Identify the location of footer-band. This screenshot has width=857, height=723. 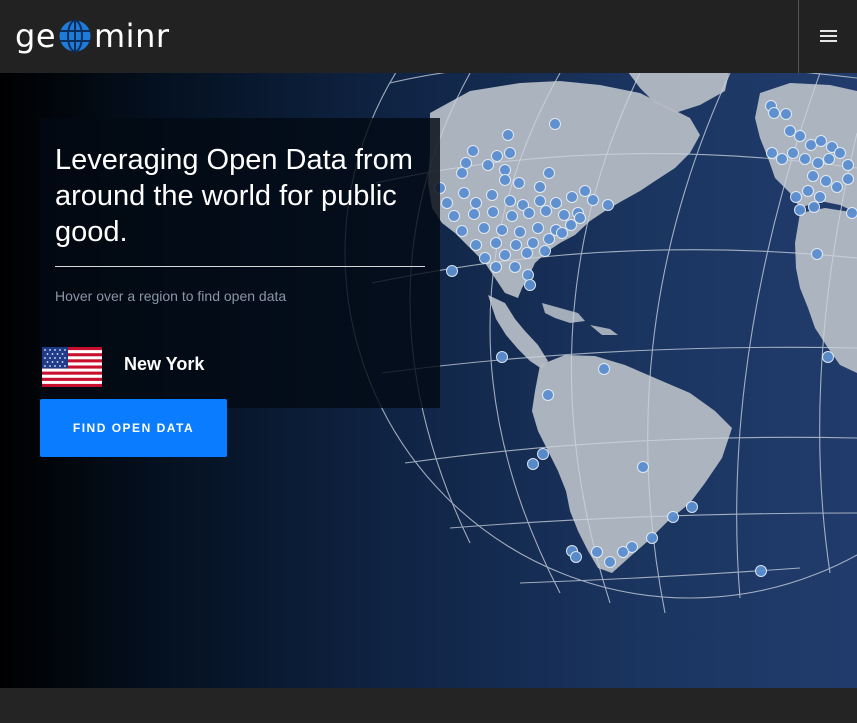
(428, 705).